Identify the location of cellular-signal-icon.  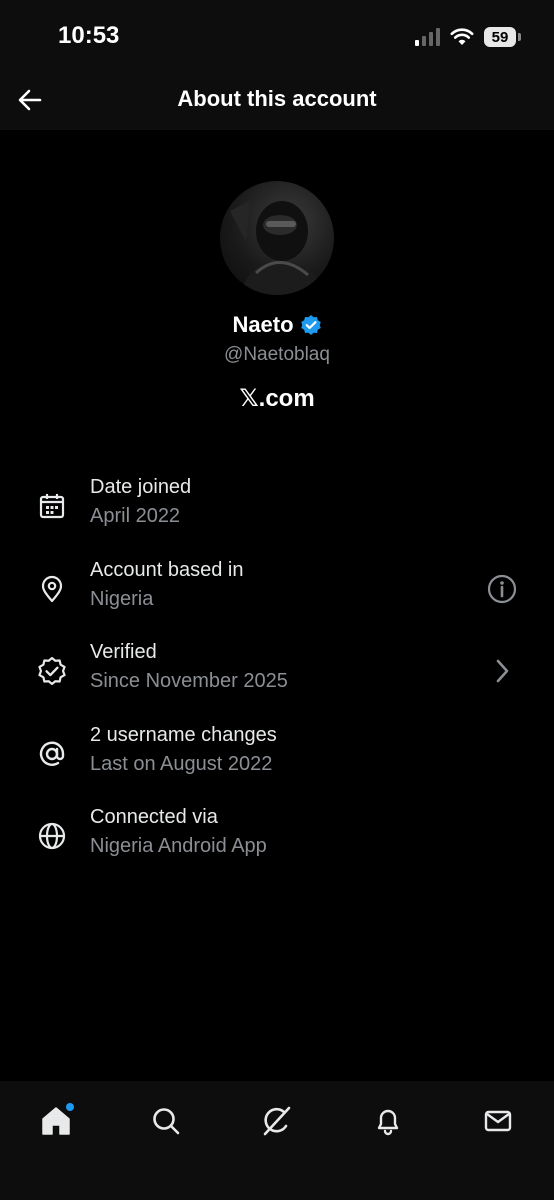
(427, 37).